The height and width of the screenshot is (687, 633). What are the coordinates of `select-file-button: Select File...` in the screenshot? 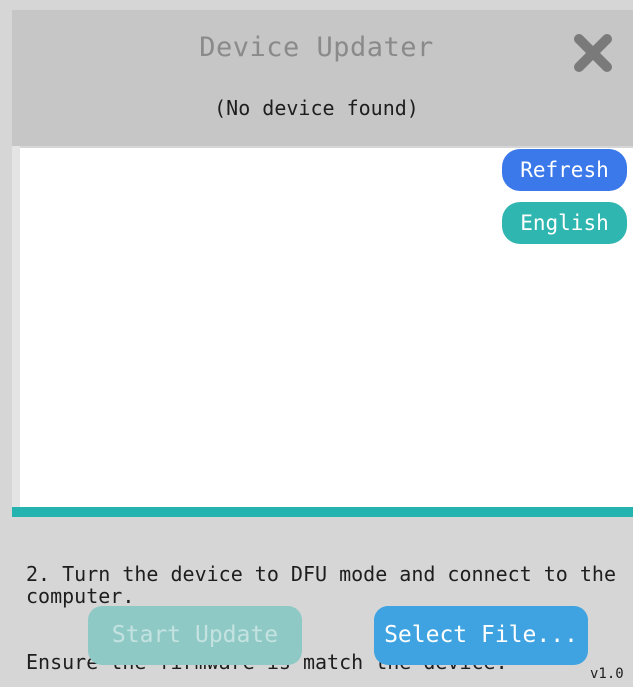 It's located at (481, 635).